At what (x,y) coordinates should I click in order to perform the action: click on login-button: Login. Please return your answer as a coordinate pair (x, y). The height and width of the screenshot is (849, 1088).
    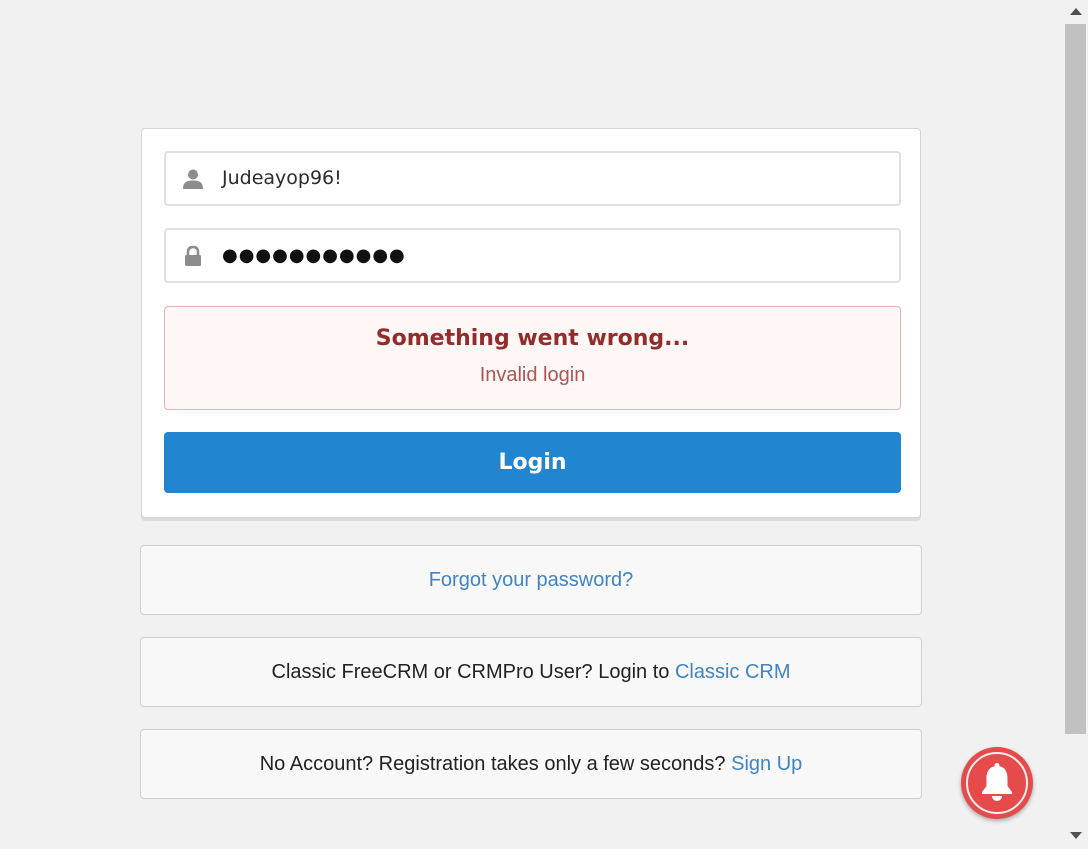
    Looking at the image, I should click on (532, 462).